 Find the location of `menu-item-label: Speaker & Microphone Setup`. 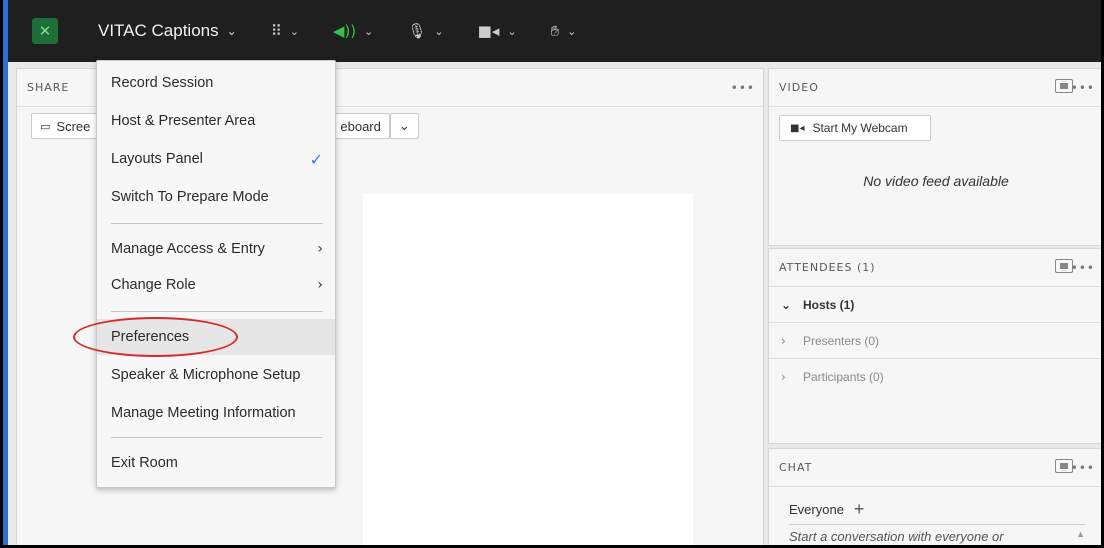

menu-item-label: Speaker & Microphone Setup is located at coordinates (206, 375).